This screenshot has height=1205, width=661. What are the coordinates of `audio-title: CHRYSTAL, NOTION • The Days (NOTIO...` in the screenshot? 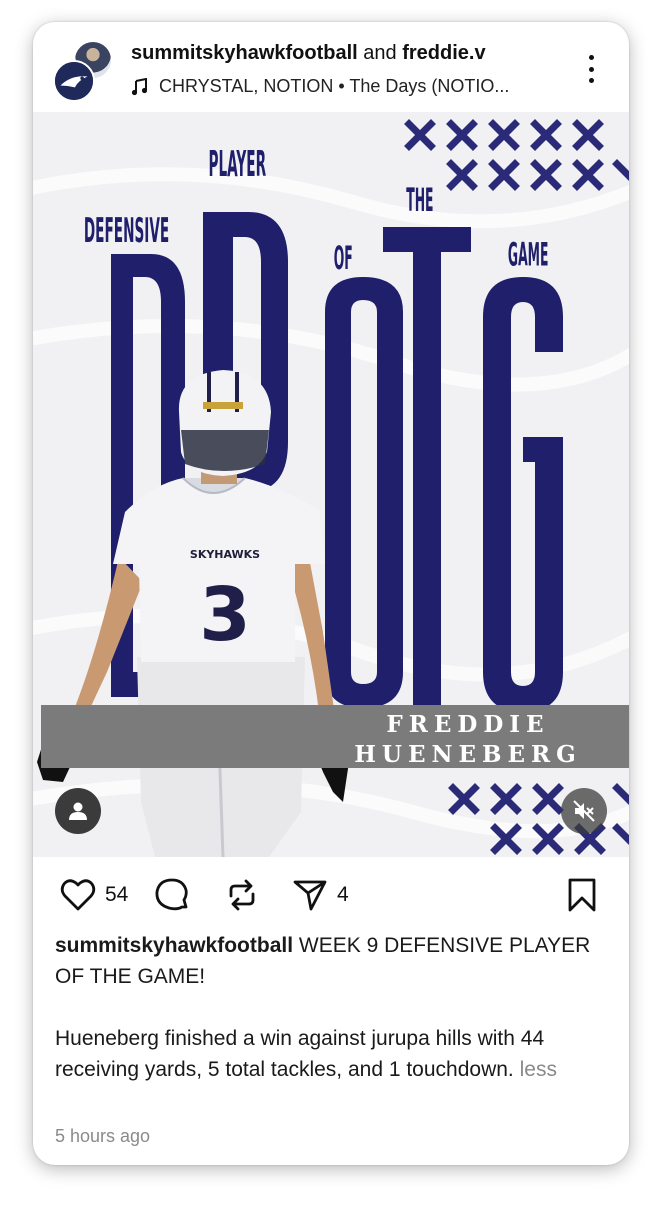 It's located at (334, 86).